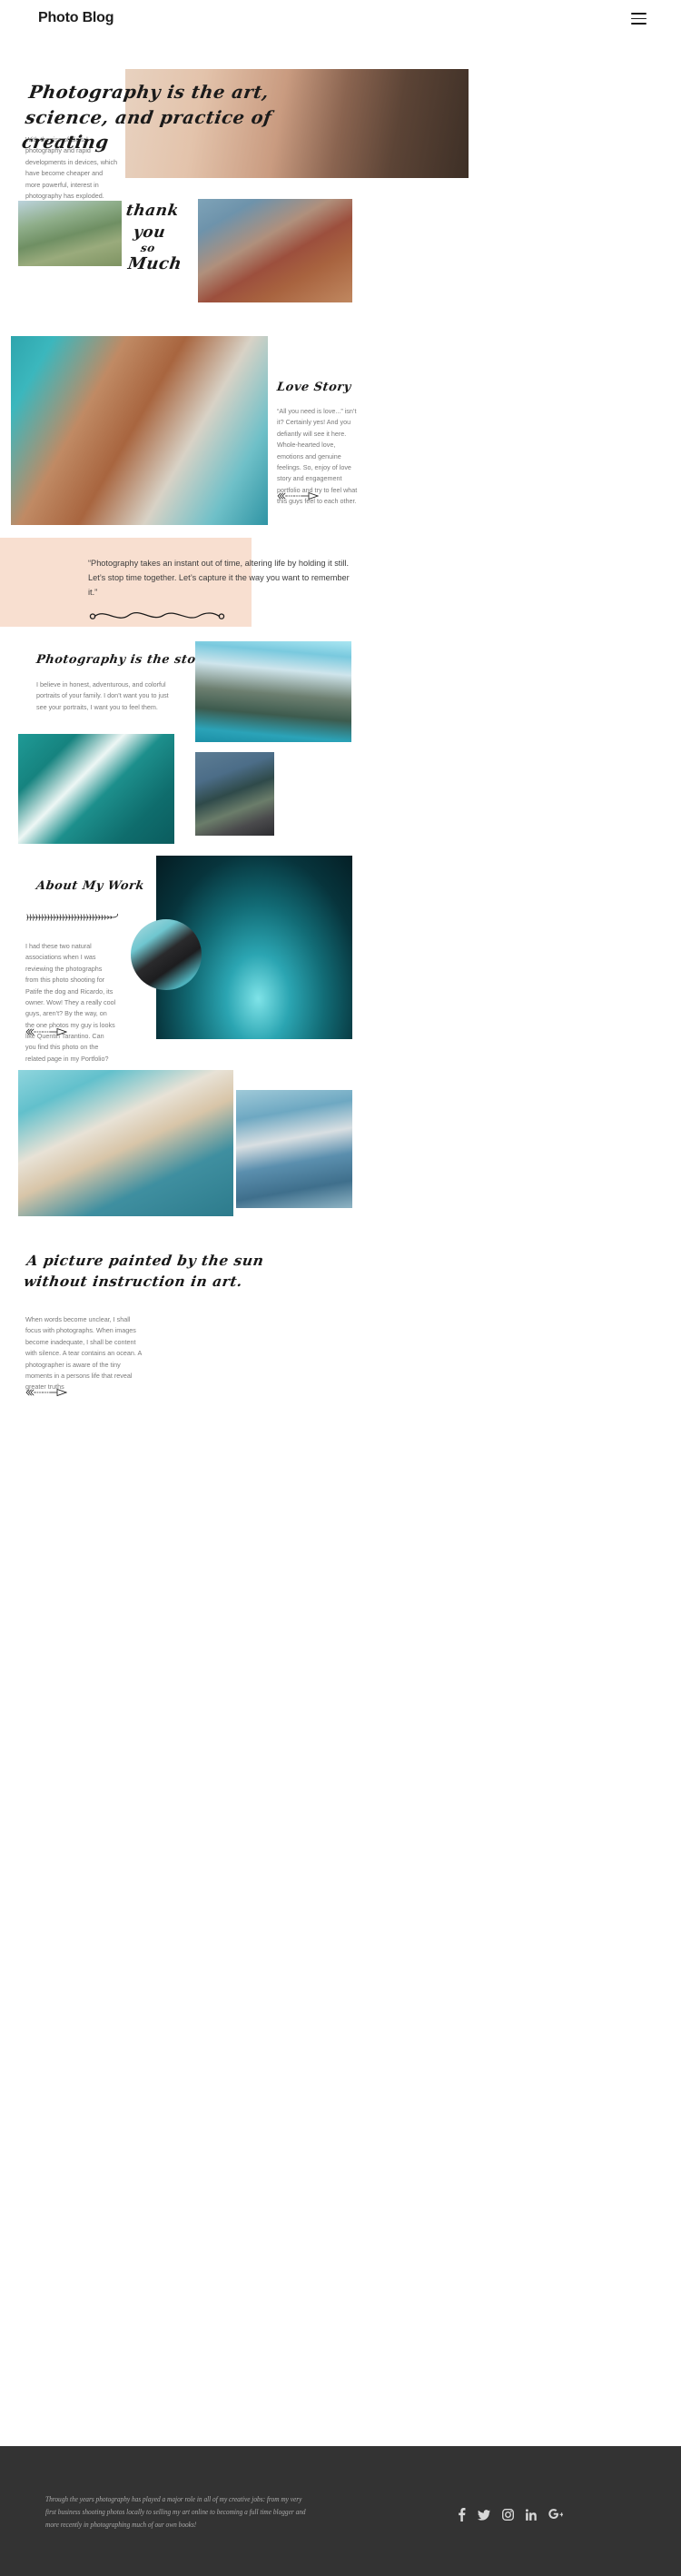 The height and width of the screenshot is (2576, 681). Describe the element at coordinates (273, 691) in the screenshot. I see `image-mountain-lake` at that location.